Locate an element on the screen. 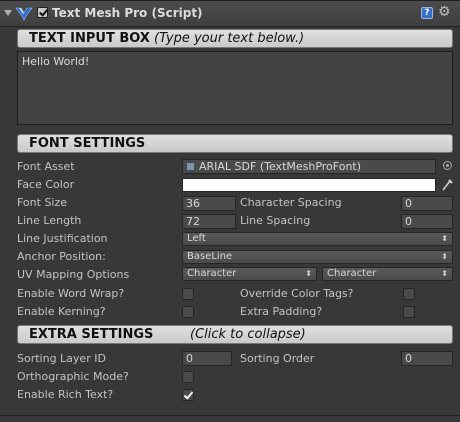 This screenshot has width=460, height=422. word-wrap-label: Enable Word Wrap? is located at coordinates (71, 293).